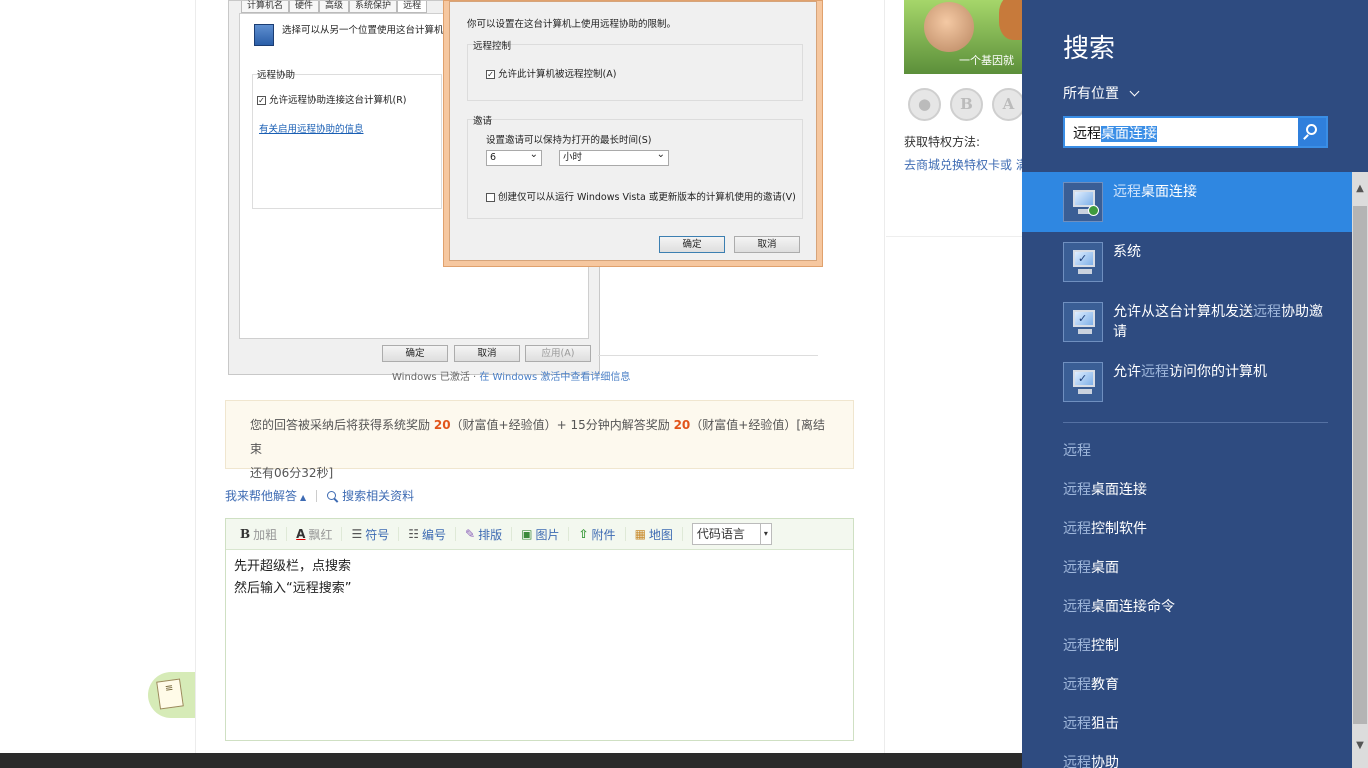 This screenshot has width=1368, height=768. What do you see at coordinates (1093, 210) in the screenshot?
I see `connection-badge` at bounding box center [1093, 210].